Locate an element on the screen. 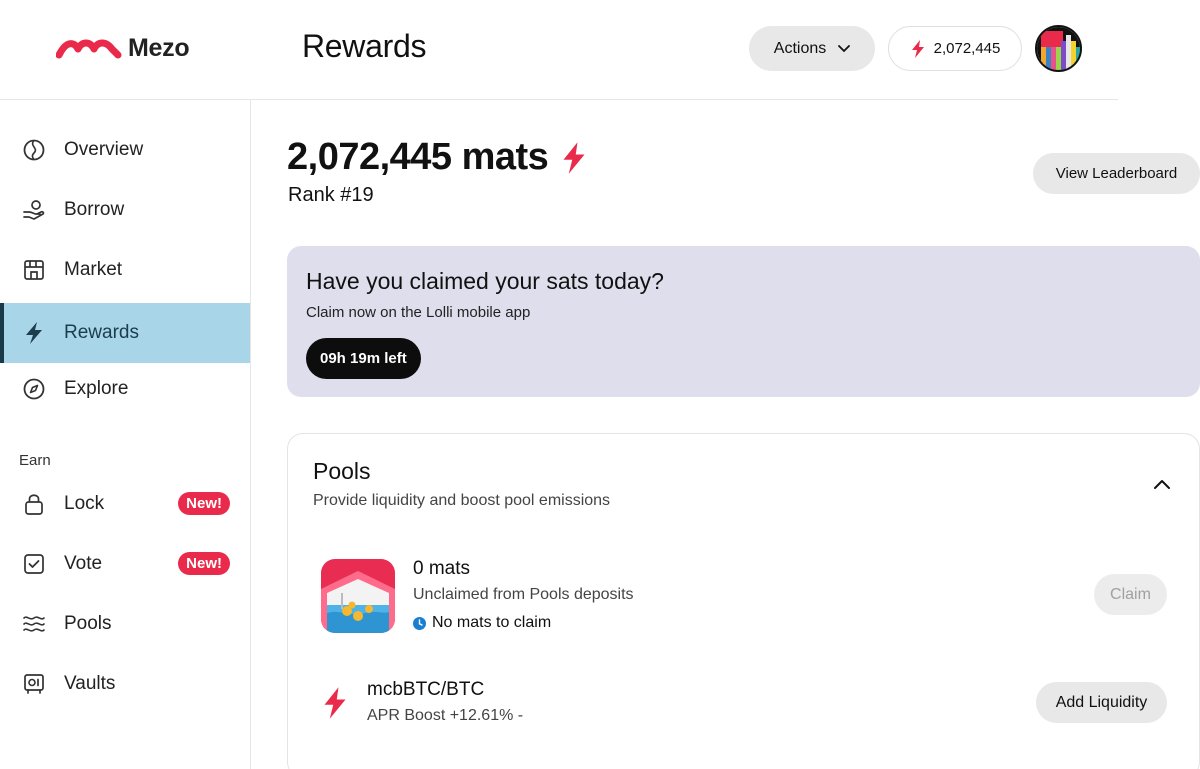  mats-balance-value: 2,072,445 is located at coordinates (967, 48).